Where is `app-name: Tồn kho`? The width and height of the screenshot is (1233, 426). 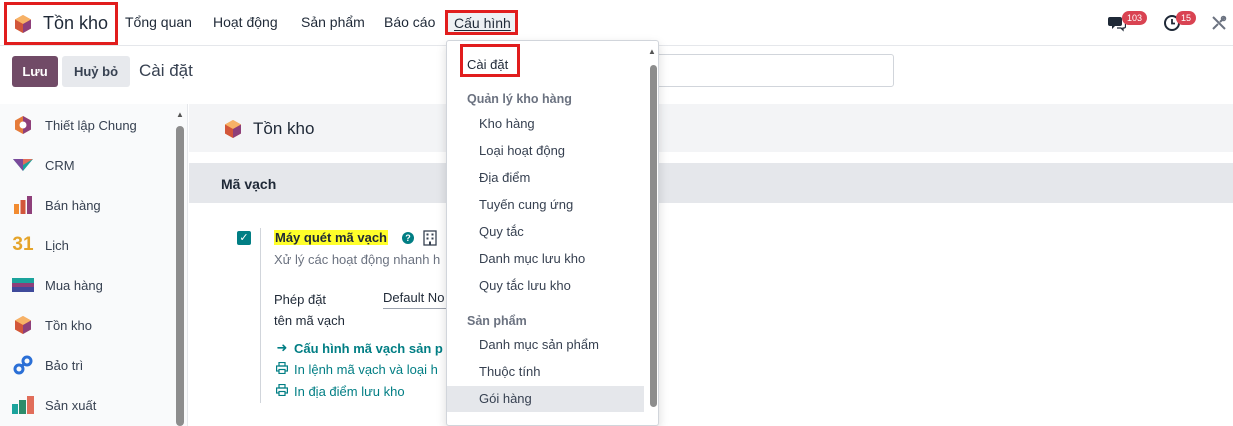 app-name: Tồn kho is located at coordinates (76, 23).